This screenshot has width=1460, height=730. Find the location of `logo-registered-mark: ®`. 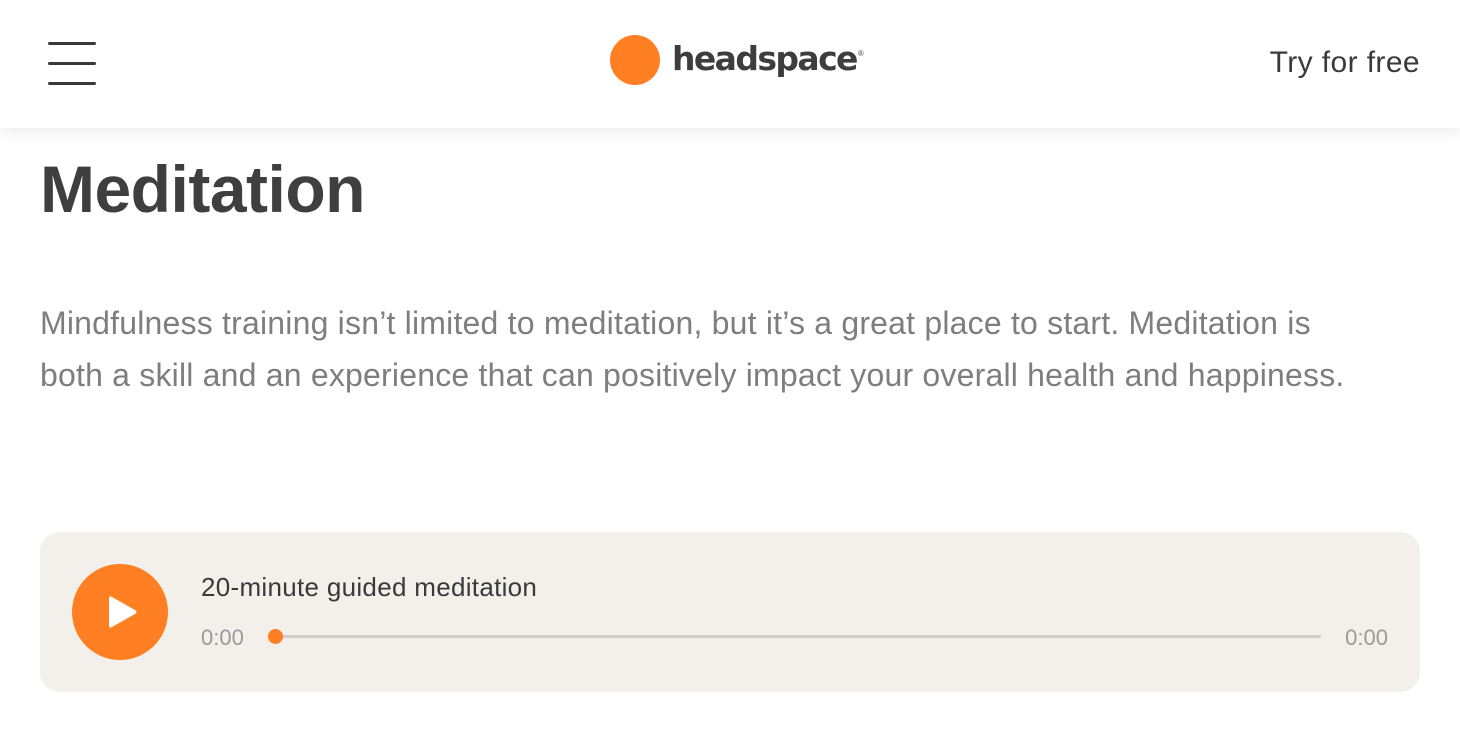

logo-registered-mark: ® is located at coordinates (860, 53).